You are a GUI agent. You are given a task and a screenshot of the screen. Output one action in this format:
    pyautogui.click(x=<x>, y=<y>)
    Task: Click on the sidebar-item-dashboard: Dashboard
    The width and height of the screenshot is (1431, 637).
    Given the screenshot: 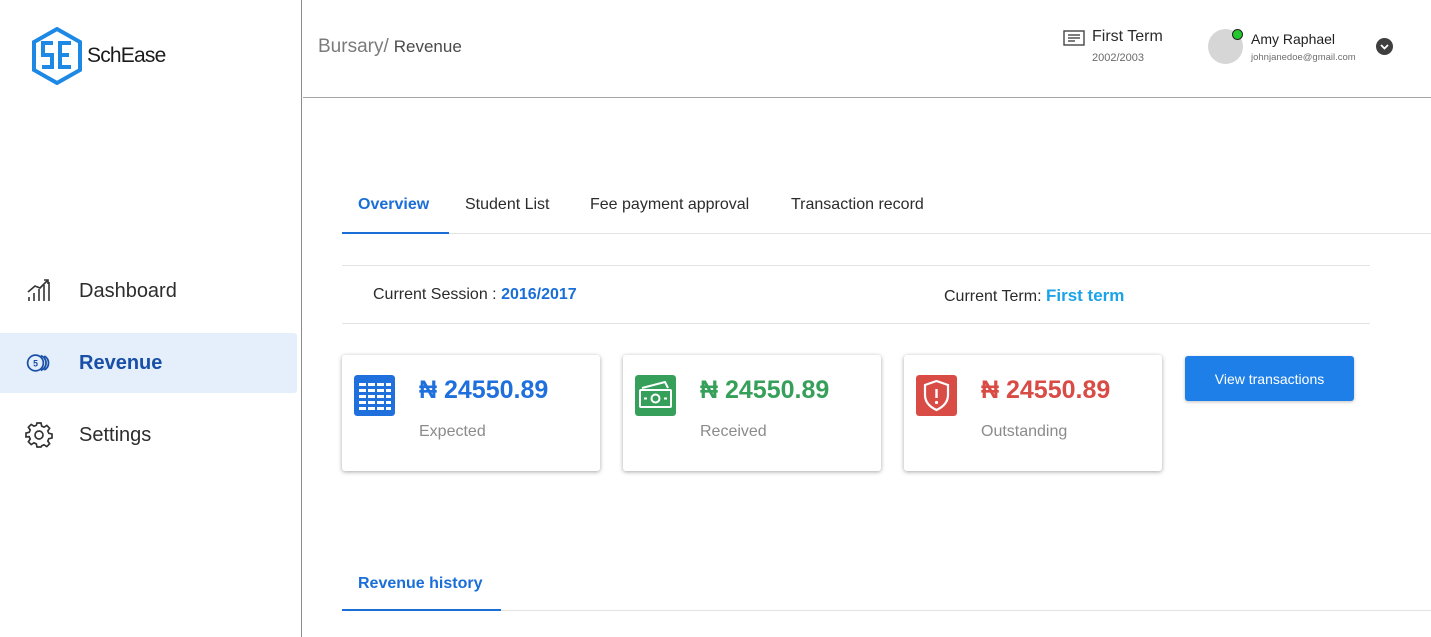 What is the action you would take?
    pyautogui.click(x=148, y=291)
    